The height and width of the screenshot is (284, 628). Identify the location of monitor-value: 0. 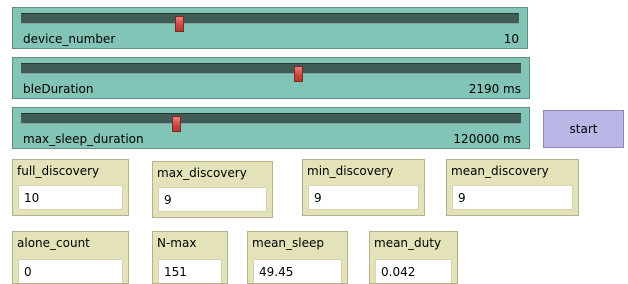
(28, 272).